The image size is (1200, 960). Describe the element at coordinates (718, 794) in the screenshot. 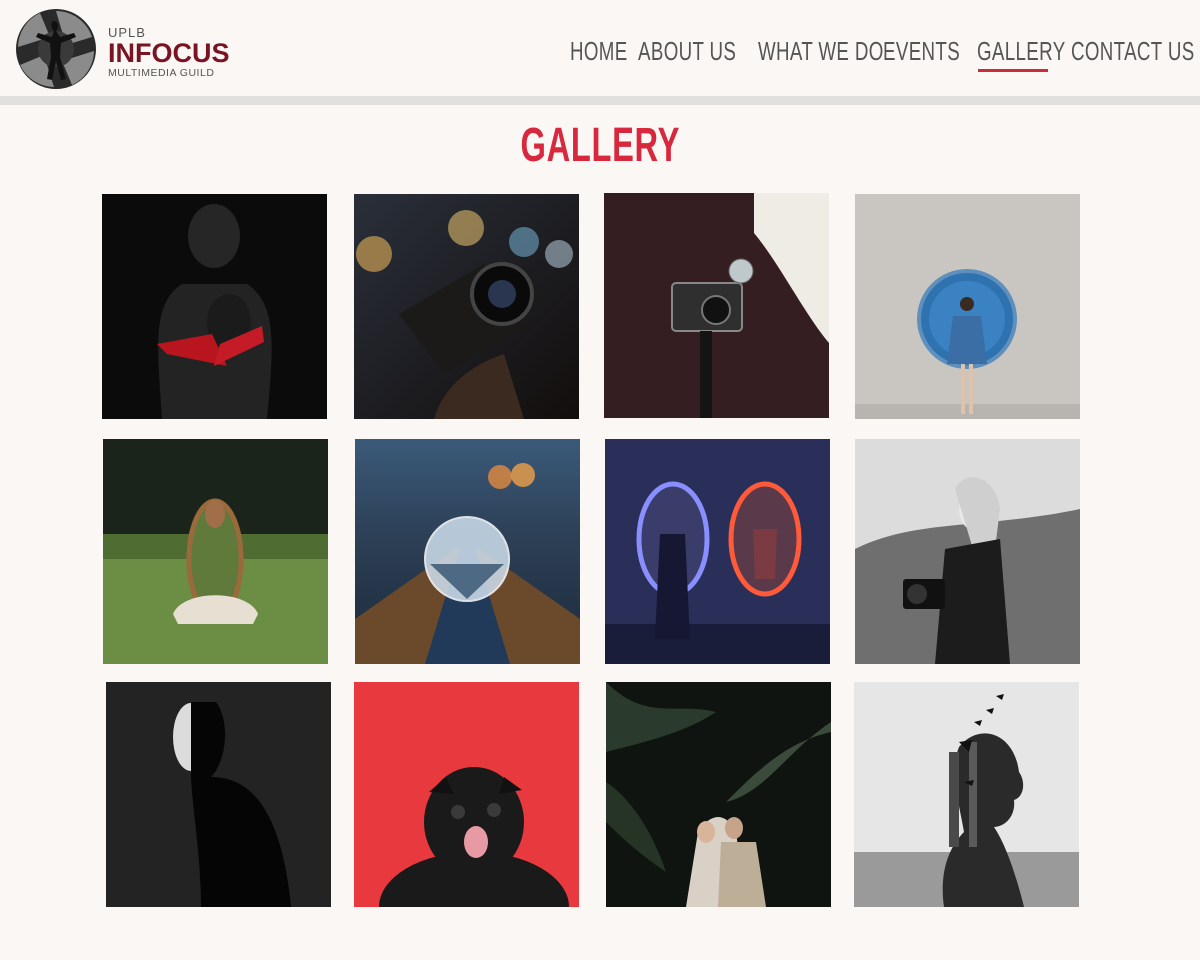

I see `couple-in-ferns-image` at that location.